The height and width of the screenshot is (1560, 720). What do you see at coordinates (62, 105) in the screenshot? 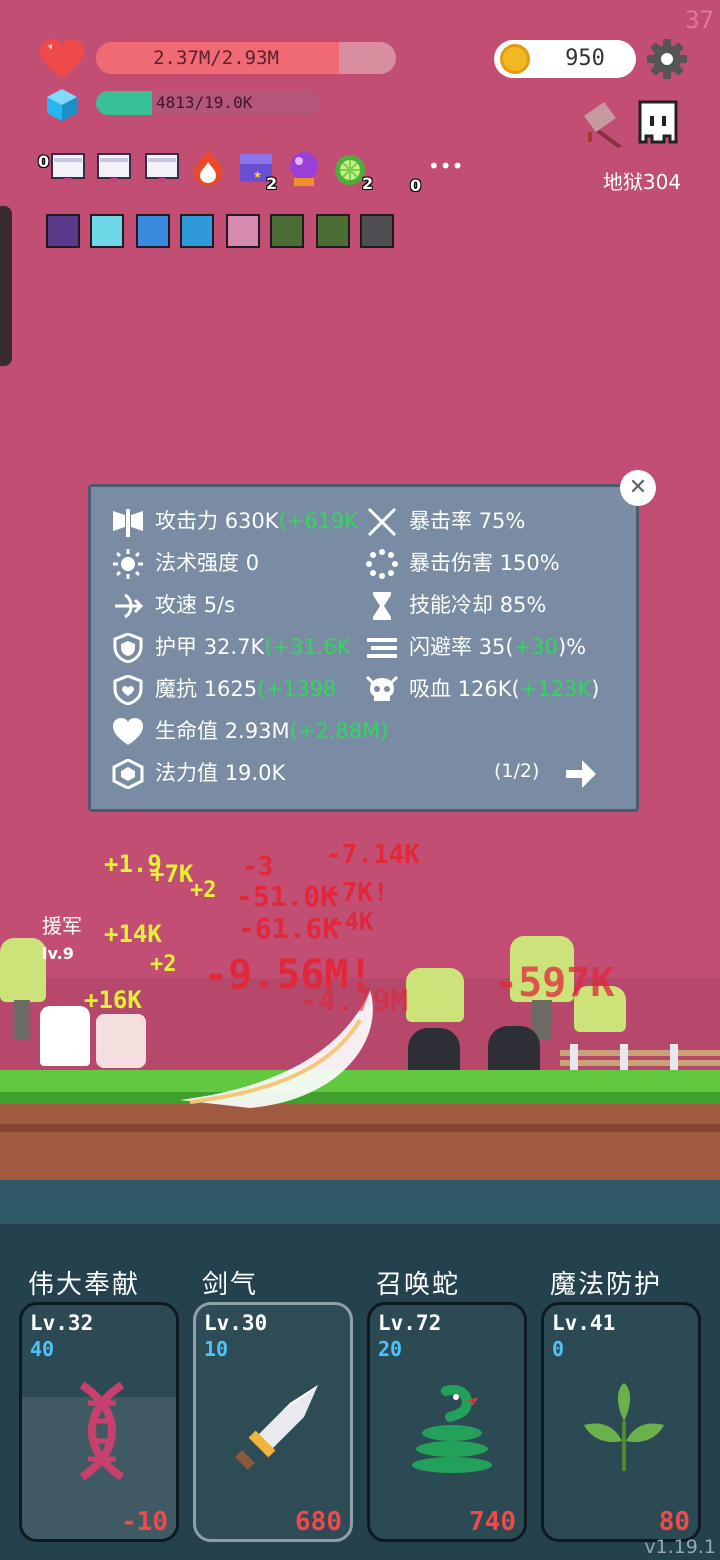
I see `mana-gem-icon` at bounding box center [62, 105].